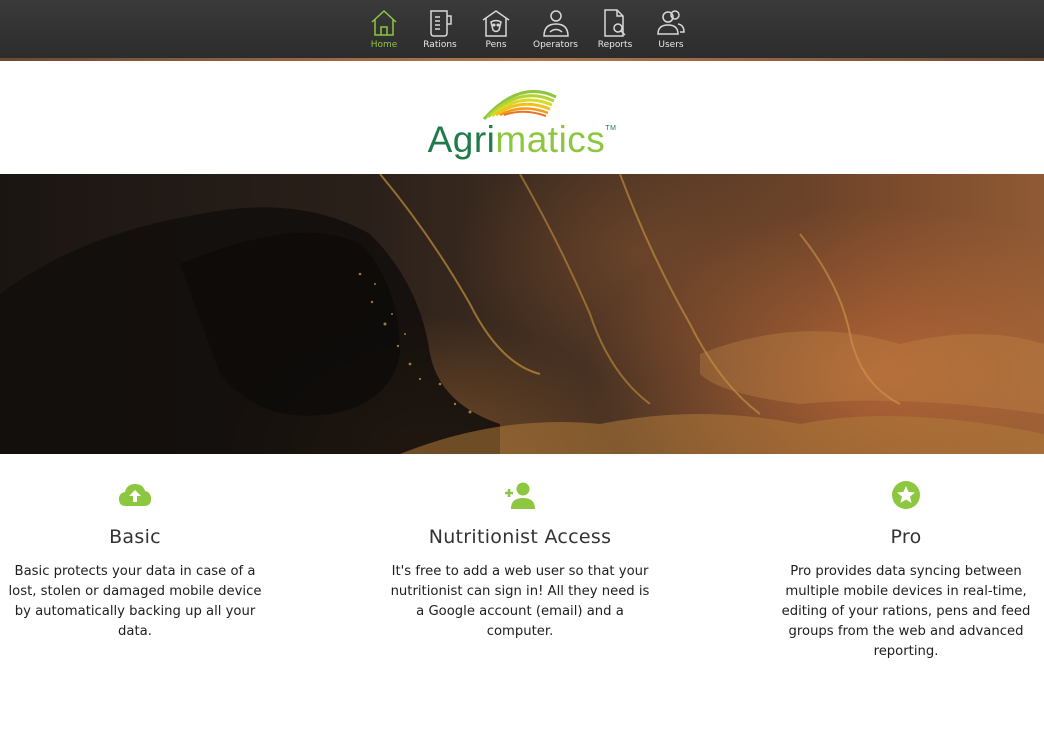 The image size is (1044, 732). What do you see at coordinates (906, 537) in the screenshot?
I see `feature-title-pro: Pro` at bounding box center [906, 537].